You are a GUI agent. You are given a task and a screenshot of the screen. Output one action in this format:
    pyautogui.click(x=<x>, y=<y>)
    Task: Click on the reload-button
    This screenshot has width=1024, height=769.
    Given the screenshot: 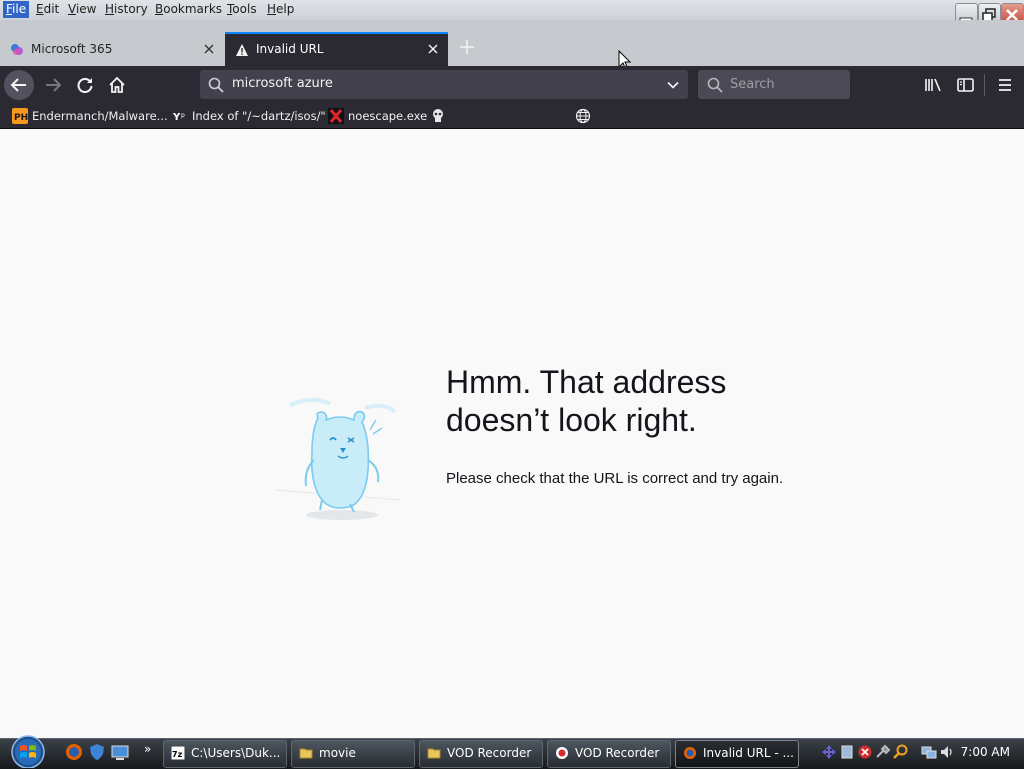 What is the action you would take?
    pyautogui.click(x=85, y=85)
    